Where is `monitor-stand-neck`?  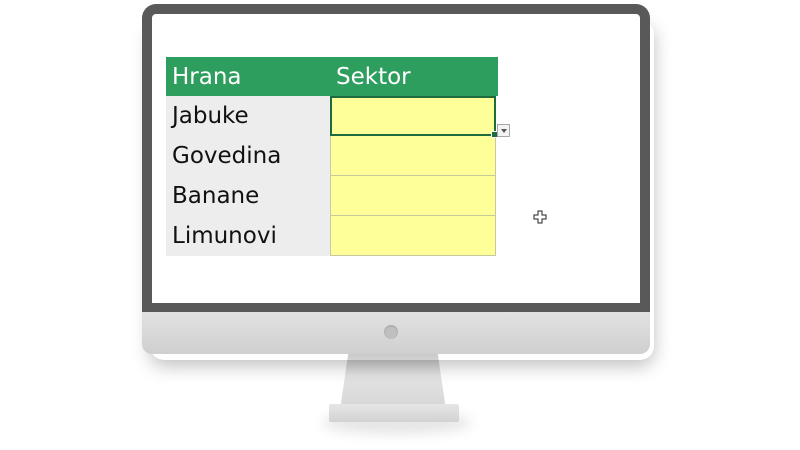 monitor-stand-neck is located at coordinates (393, 381).